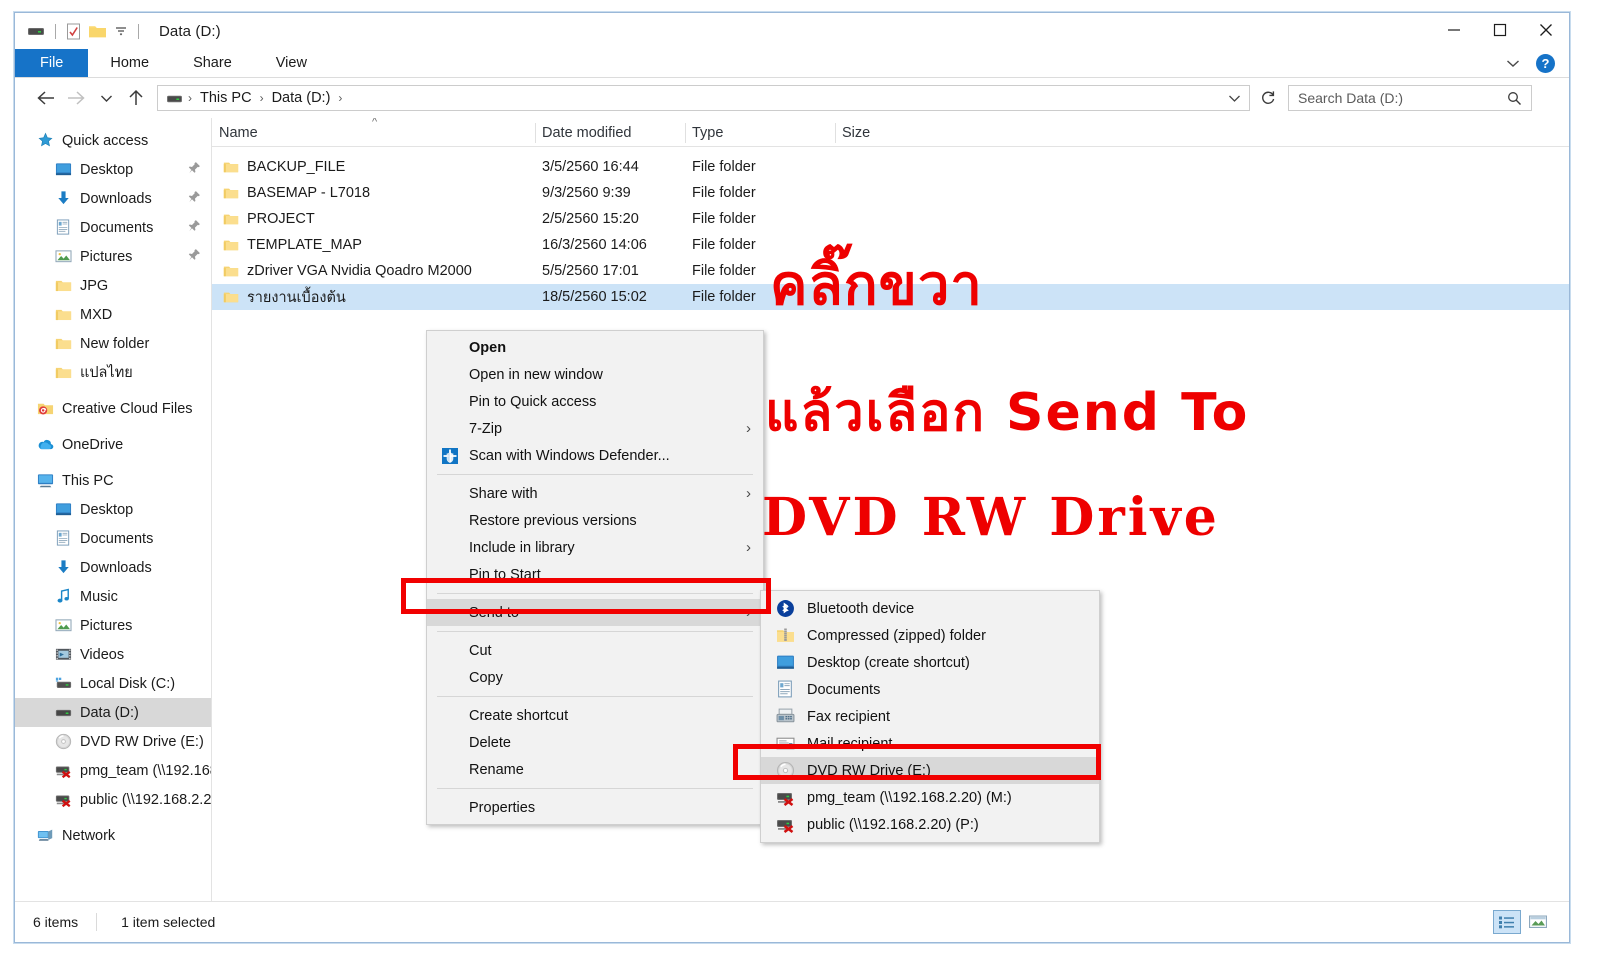 The image size is (1600, 973). I want to click on column-header-date: Date modified, so click(610, 133).